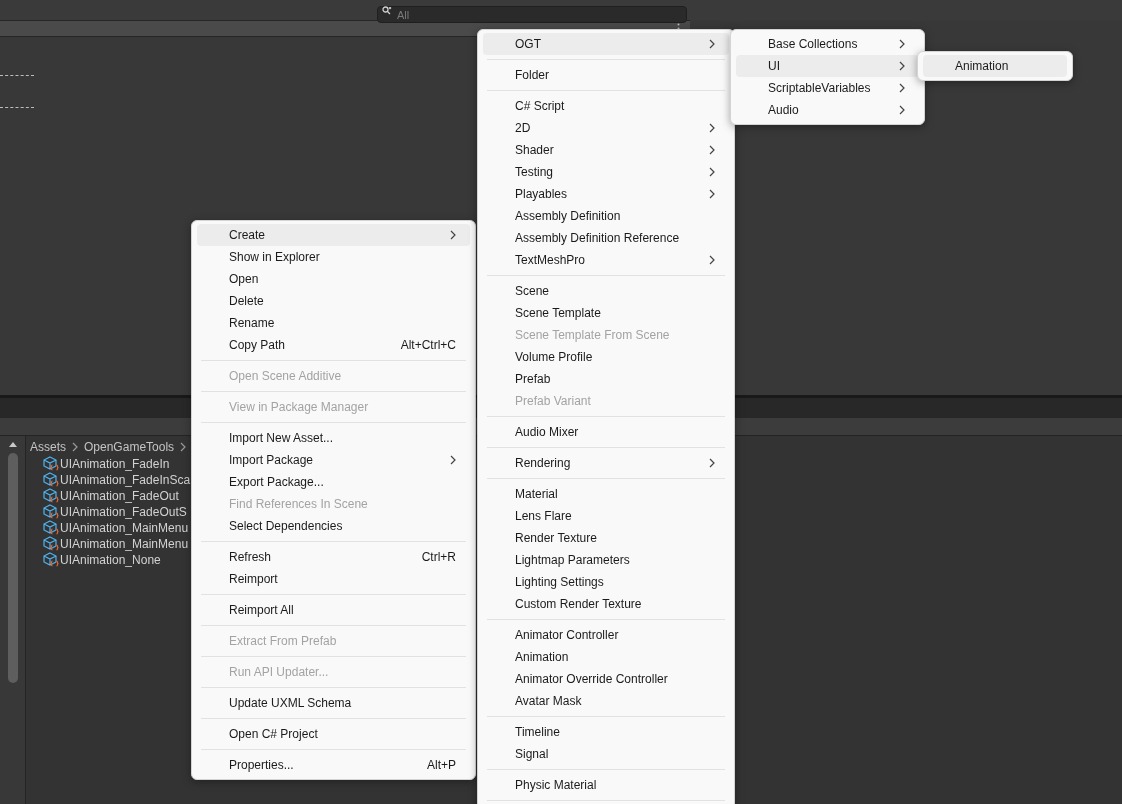  I want to click on menu-item: Lighting Settings, so click(606, 582).